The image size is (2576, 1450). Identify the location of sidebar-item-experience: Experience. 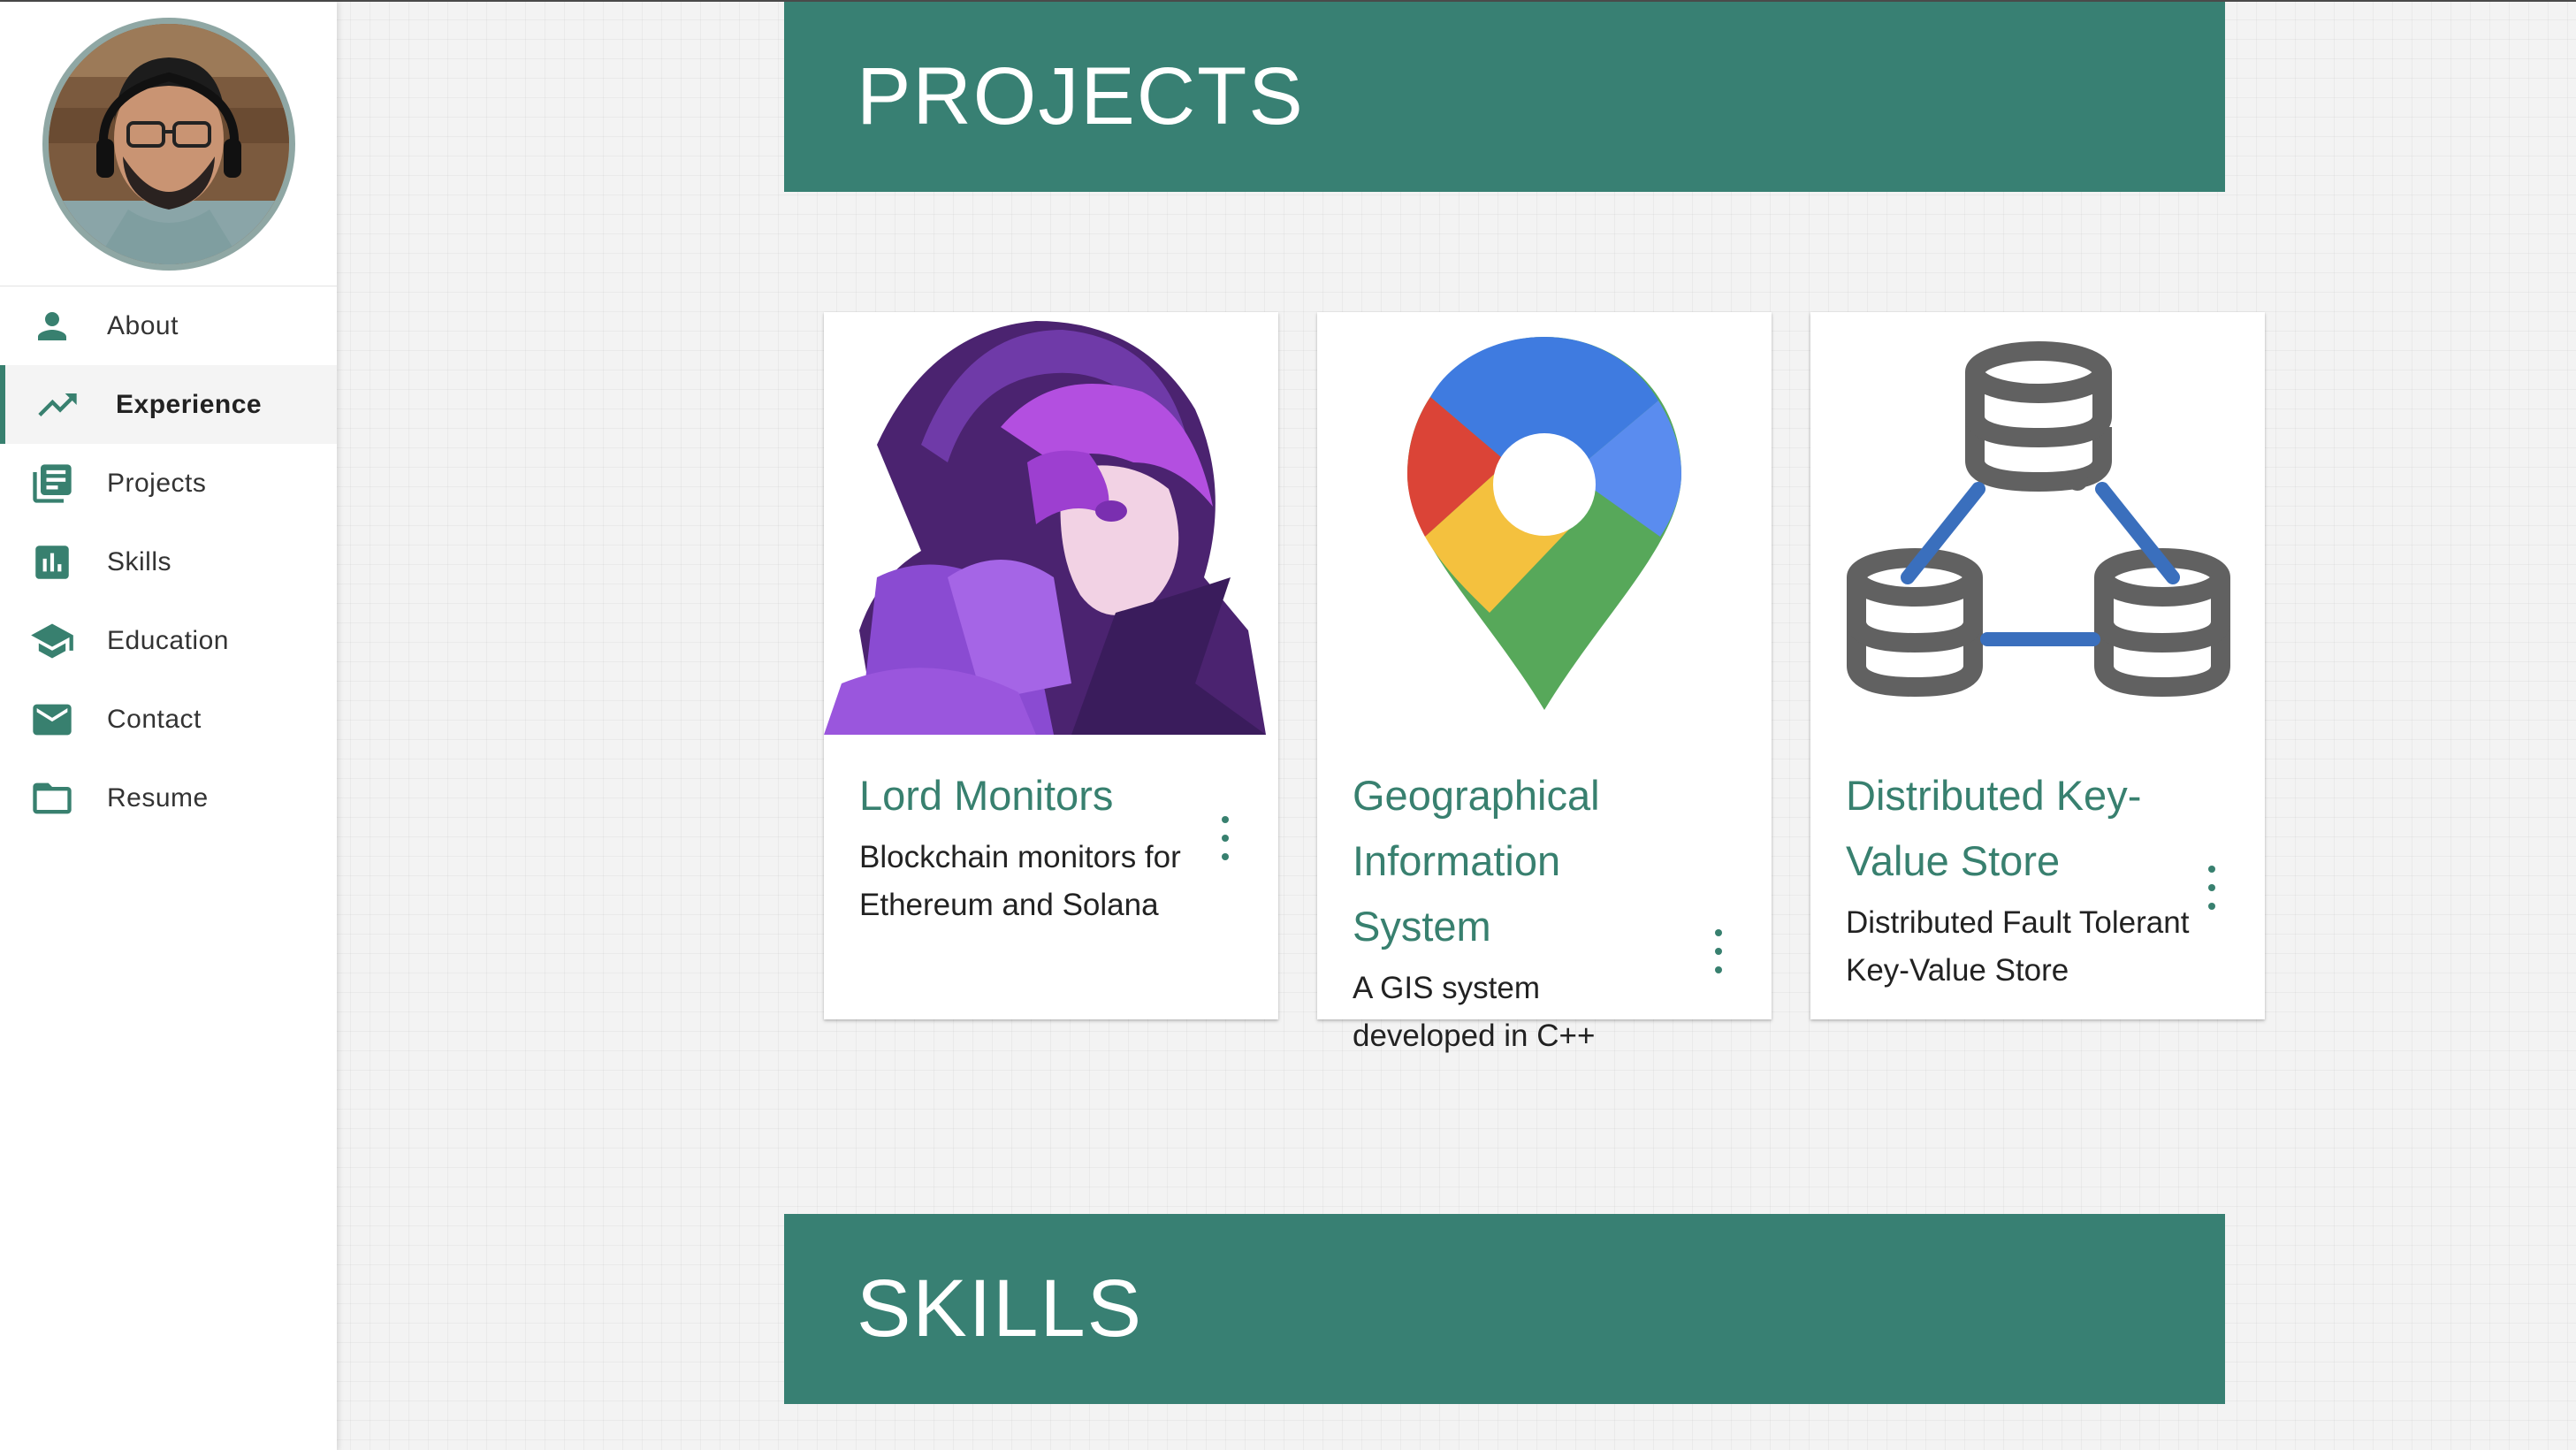
(168, 404).